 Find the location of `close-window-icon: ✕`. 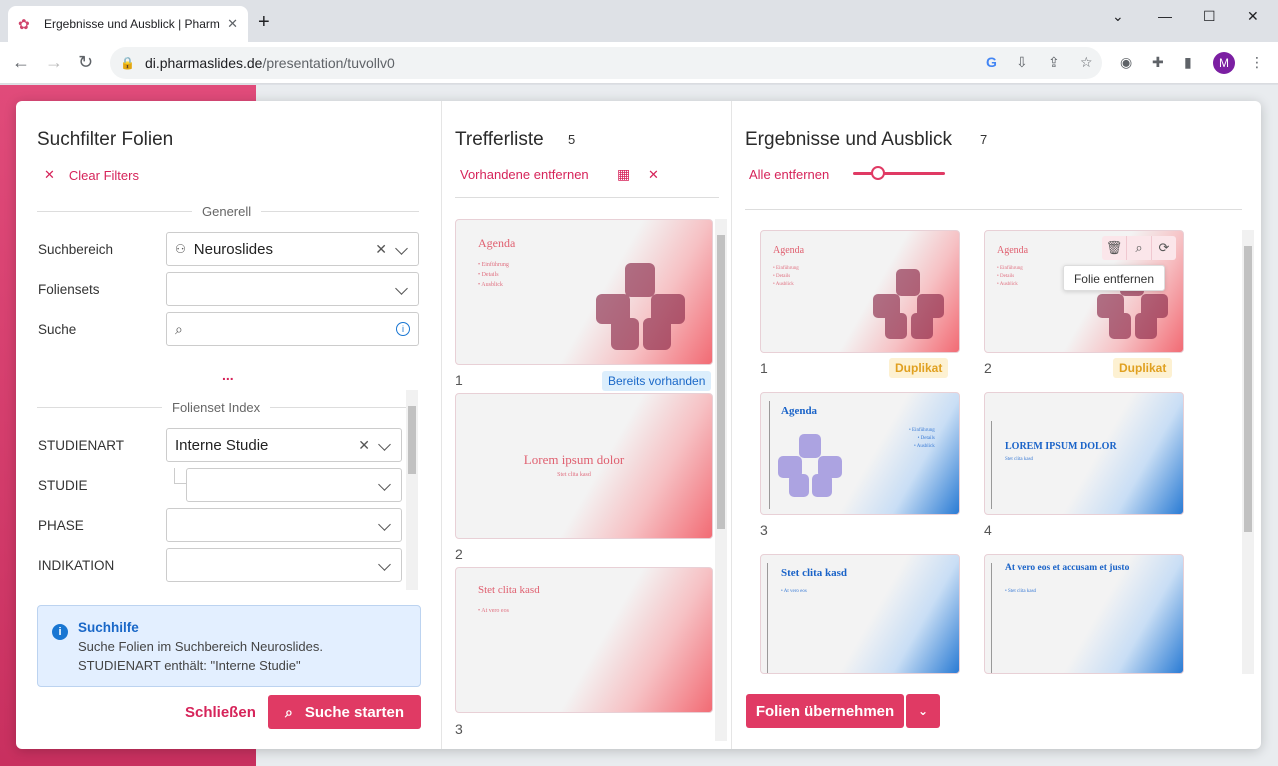

close-window-icon: ✕ is located at coordinates (1253, 16).